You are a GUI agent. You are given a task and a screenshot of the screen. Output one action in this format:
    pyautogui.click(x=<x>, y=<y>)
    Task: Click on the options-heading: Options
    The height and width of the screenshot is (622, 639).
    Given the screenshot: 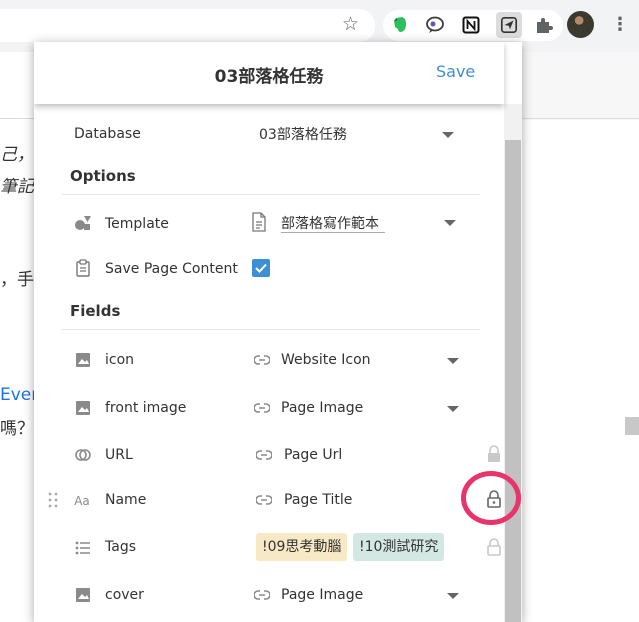 What is the action you would take?
    pyautogui.click(x=103, y=176)
    